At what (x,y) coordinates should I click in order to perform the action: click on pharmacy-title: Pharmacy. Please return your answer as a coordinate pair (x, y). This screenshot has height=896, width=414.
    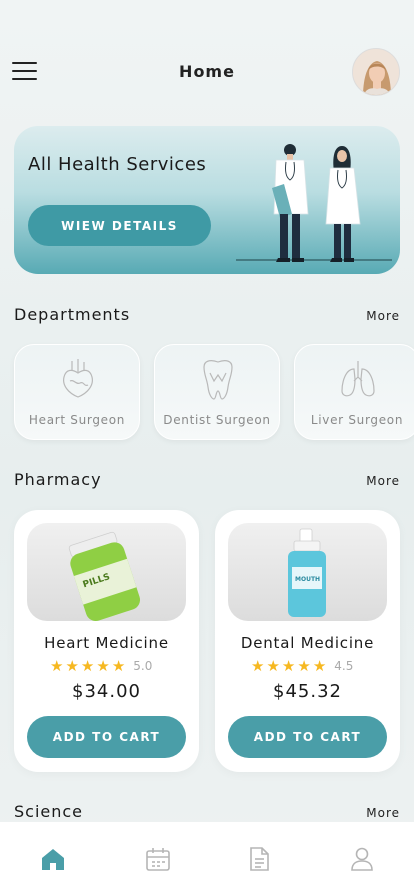
    Looking at the image, I should click on (58, 479).